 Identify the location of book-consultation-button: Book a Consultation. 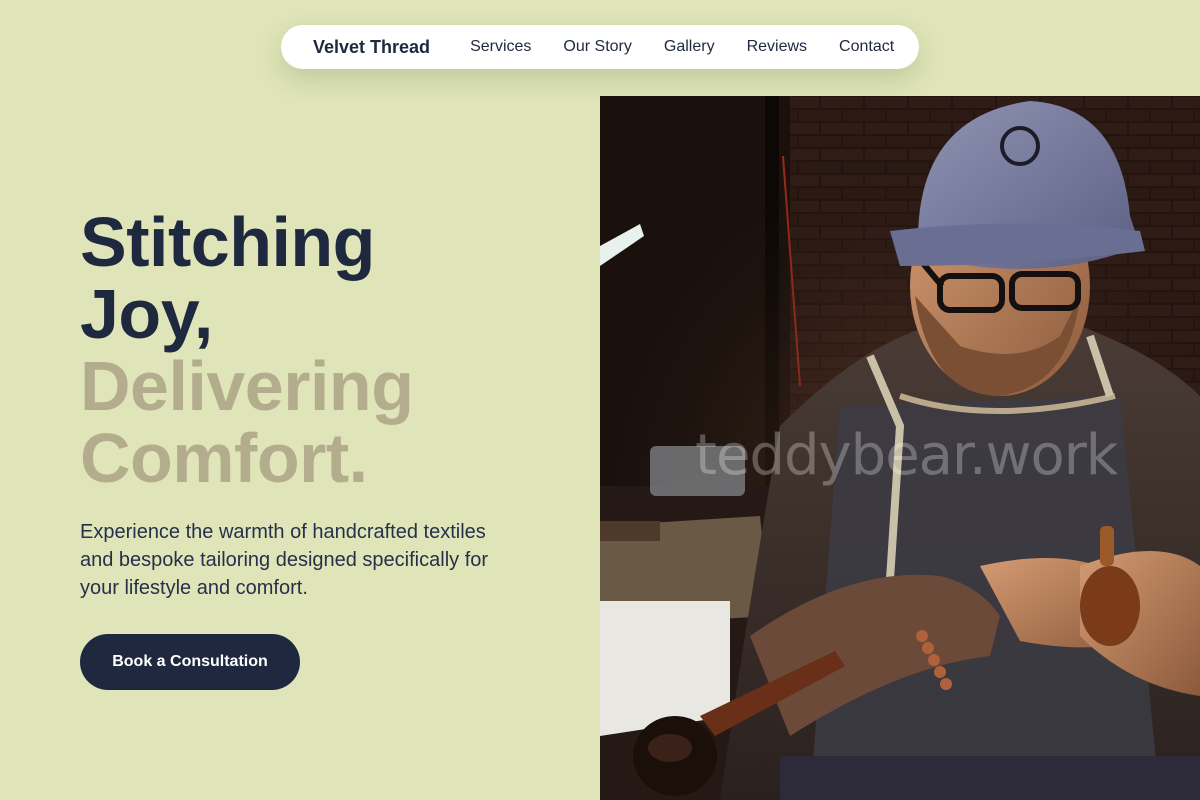
(190, 662).